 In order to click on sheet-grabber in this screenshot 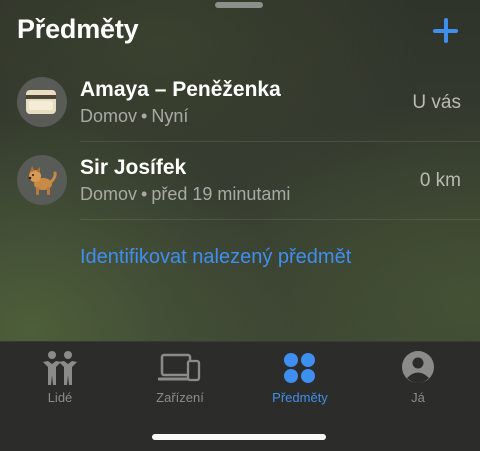, I will do `click(239, 5)`.